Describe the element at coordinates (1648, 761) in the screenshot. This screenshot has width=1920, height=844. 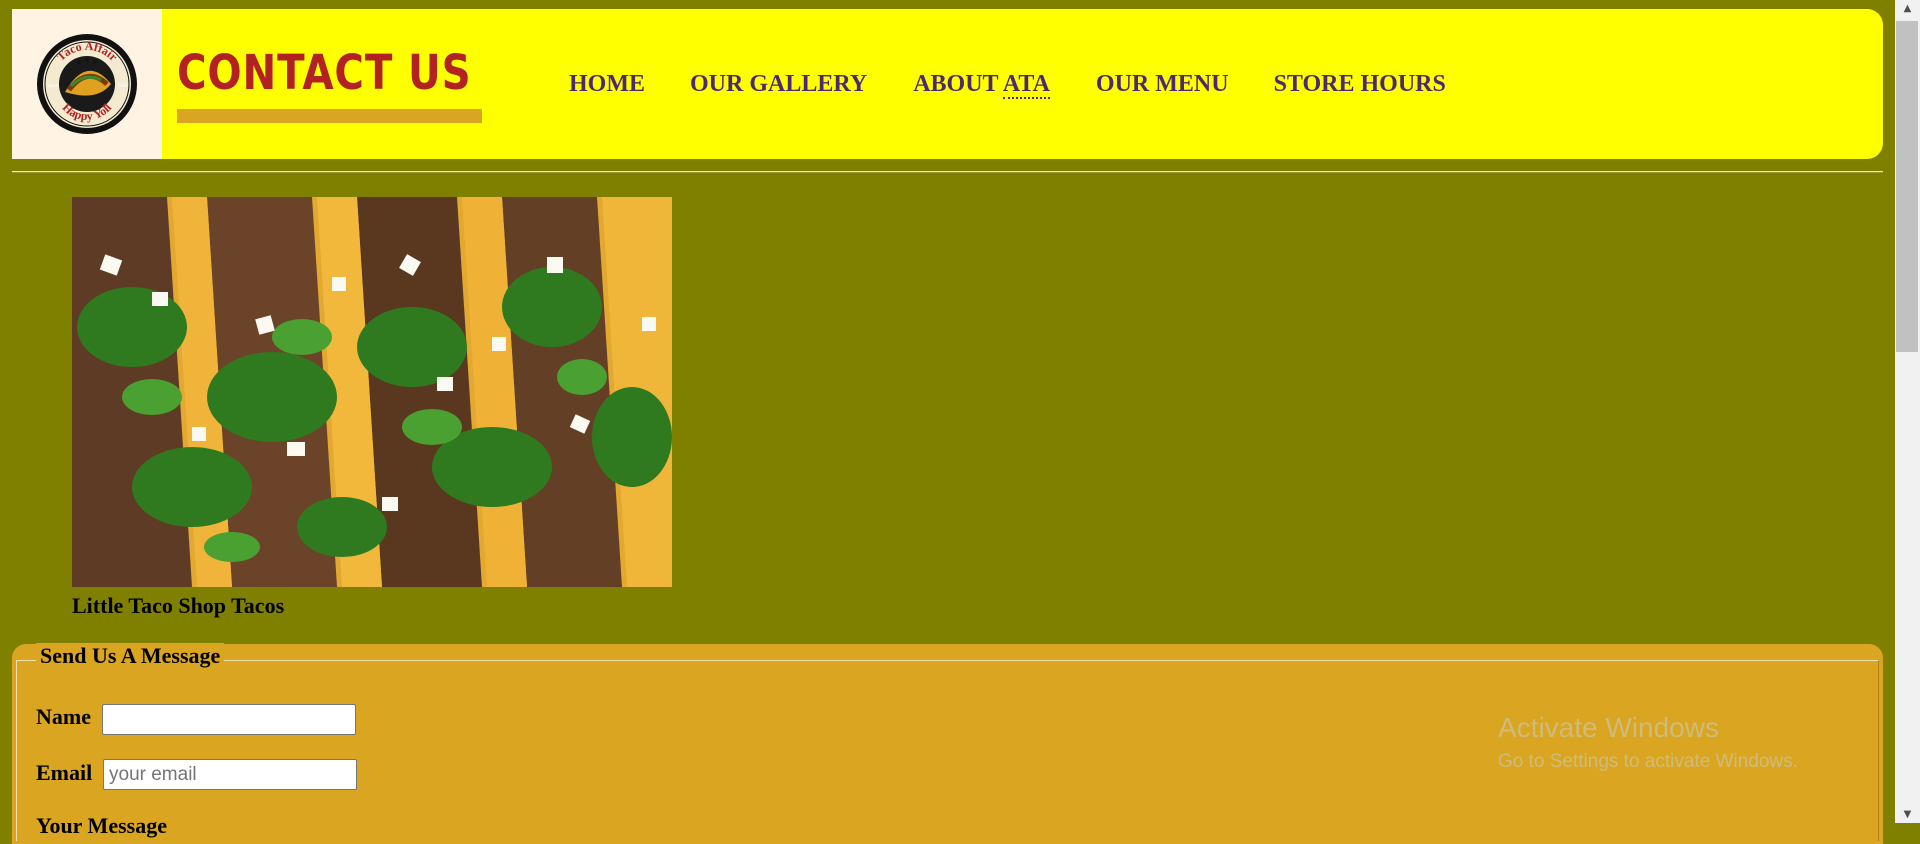
I see `activate-windows-subtitle: Go to Settings to activate Windows.` at that location.